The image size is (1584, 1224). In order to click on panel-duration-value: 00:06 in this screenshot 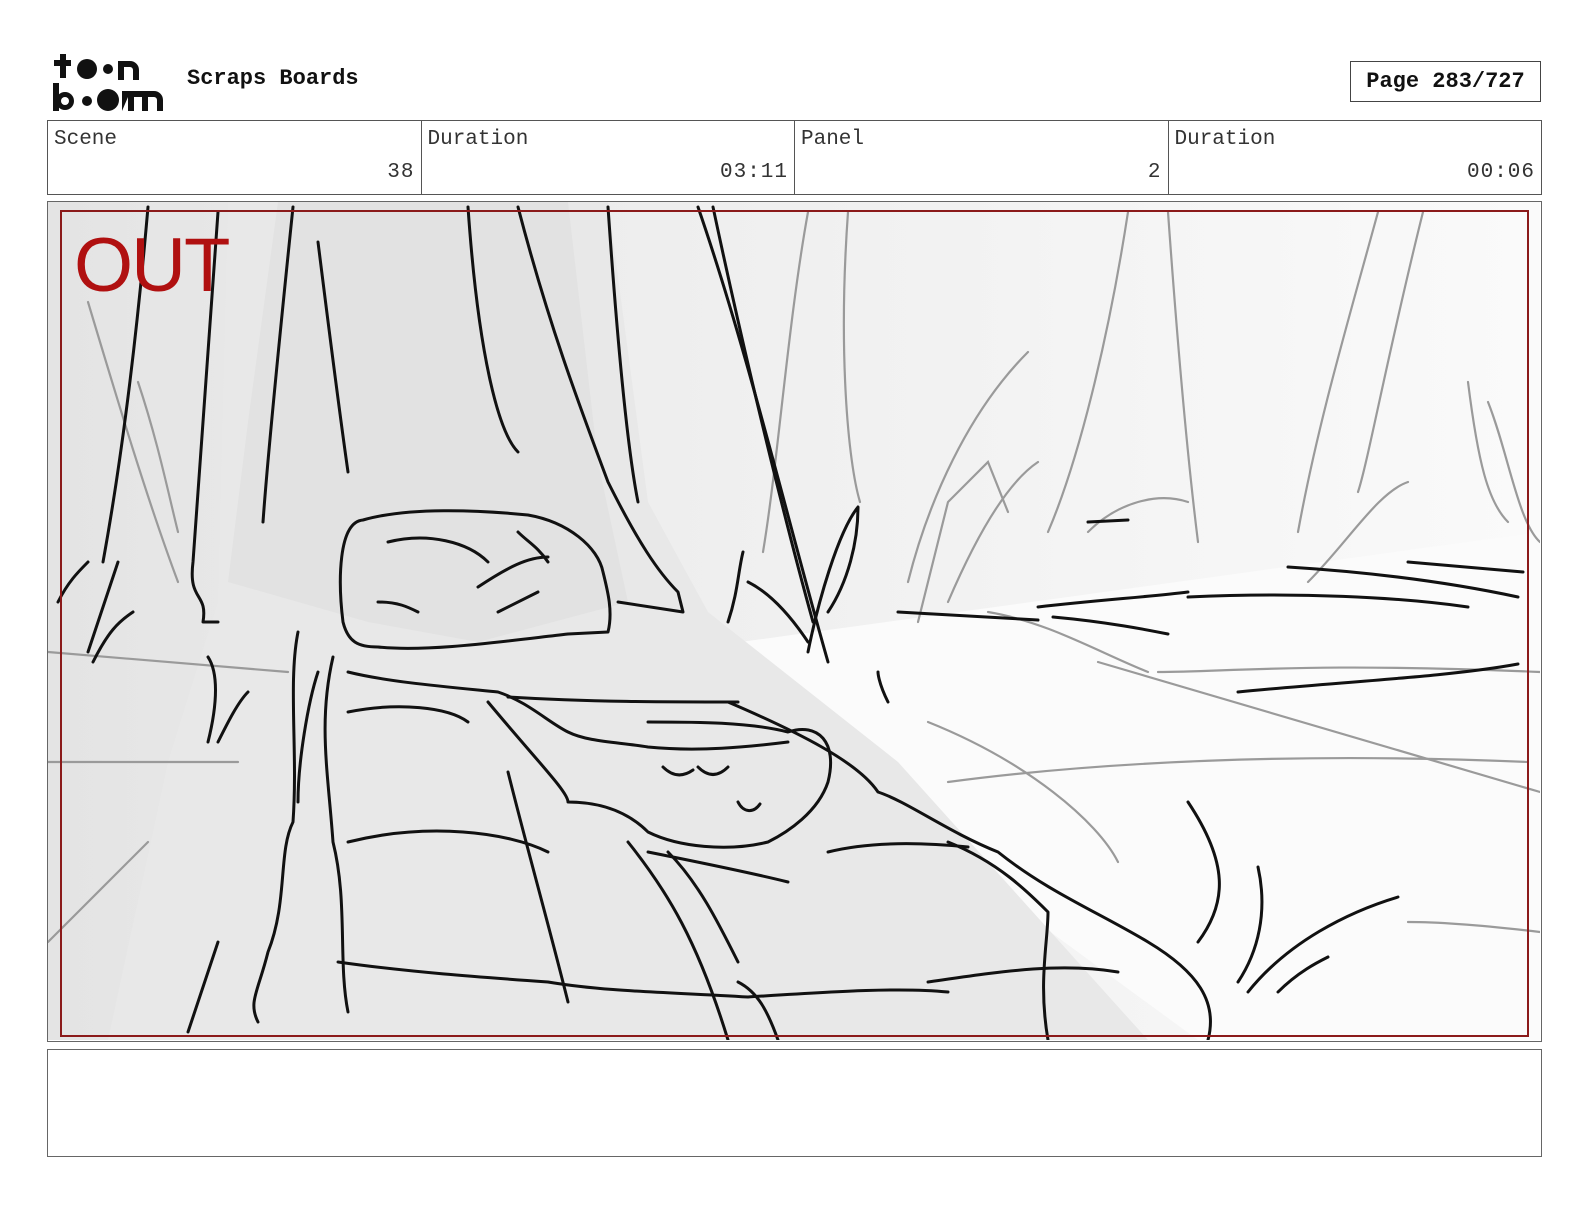, I will do `click(1500, 172)`.